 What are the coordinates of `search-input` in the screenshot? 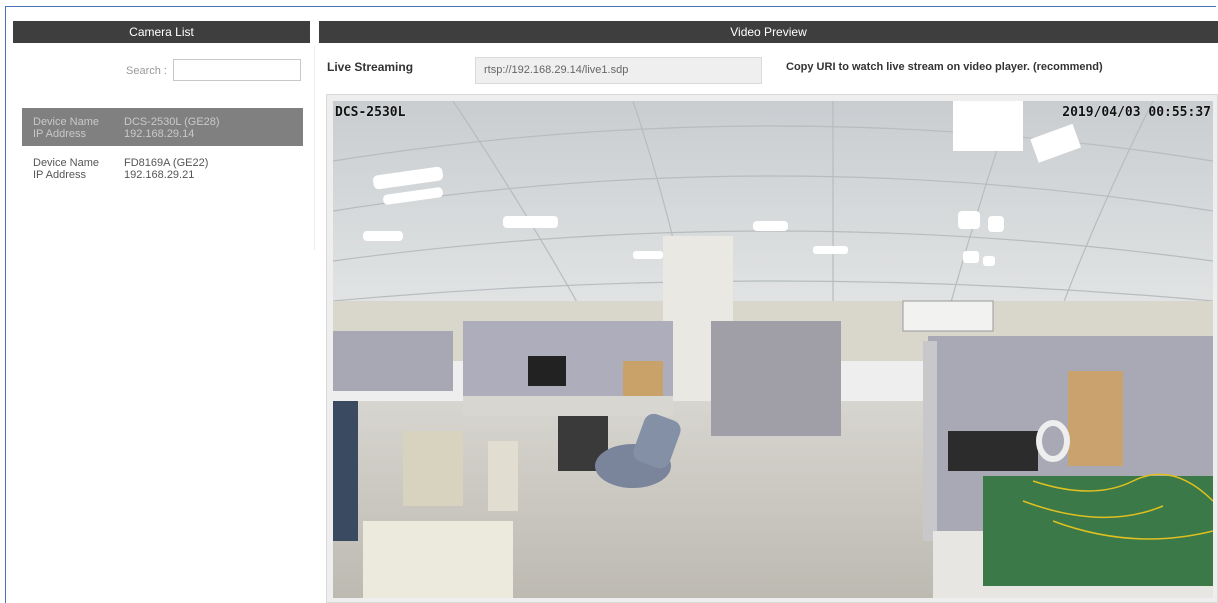 It's located at (237, 70).